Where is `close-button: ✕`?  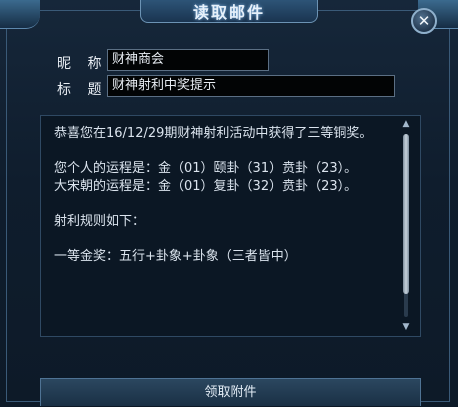
close-button: ✕ is located at coordinates (424, 21).